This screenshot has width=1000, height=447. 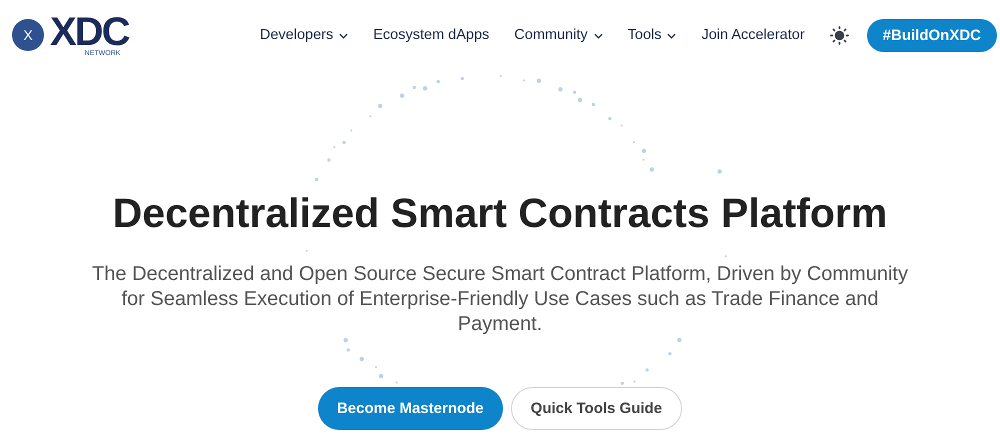 I want to click on nav-link: Join Accelerator, so click(x=753, y=35).